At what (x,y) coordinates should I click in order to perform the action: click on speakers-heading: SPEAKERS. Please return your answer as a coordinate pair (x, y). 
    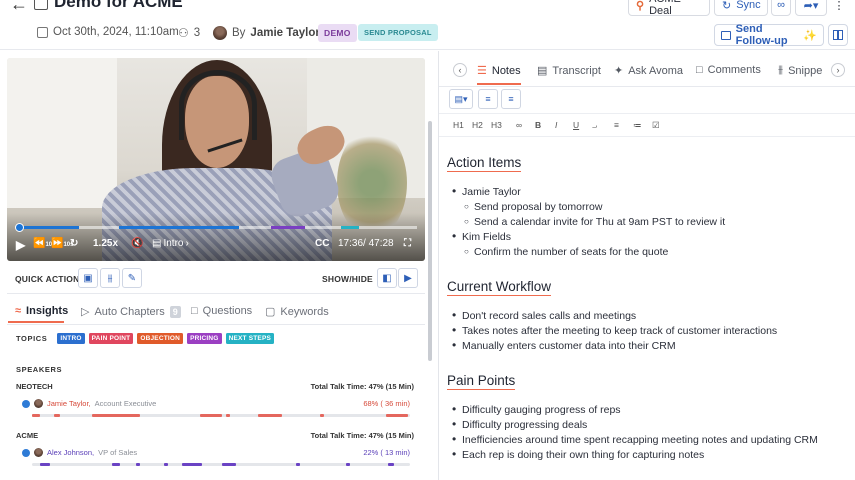
    Looking at the image, I should click on (39, 369).